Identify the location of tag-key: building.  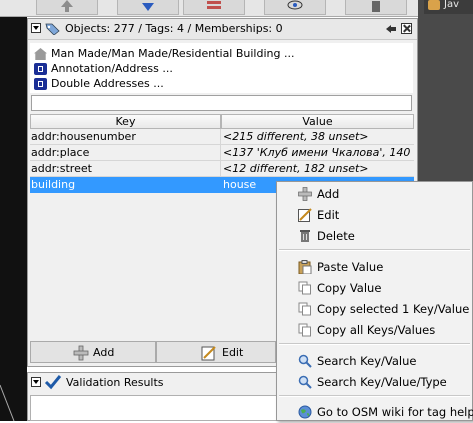
(125, 185).